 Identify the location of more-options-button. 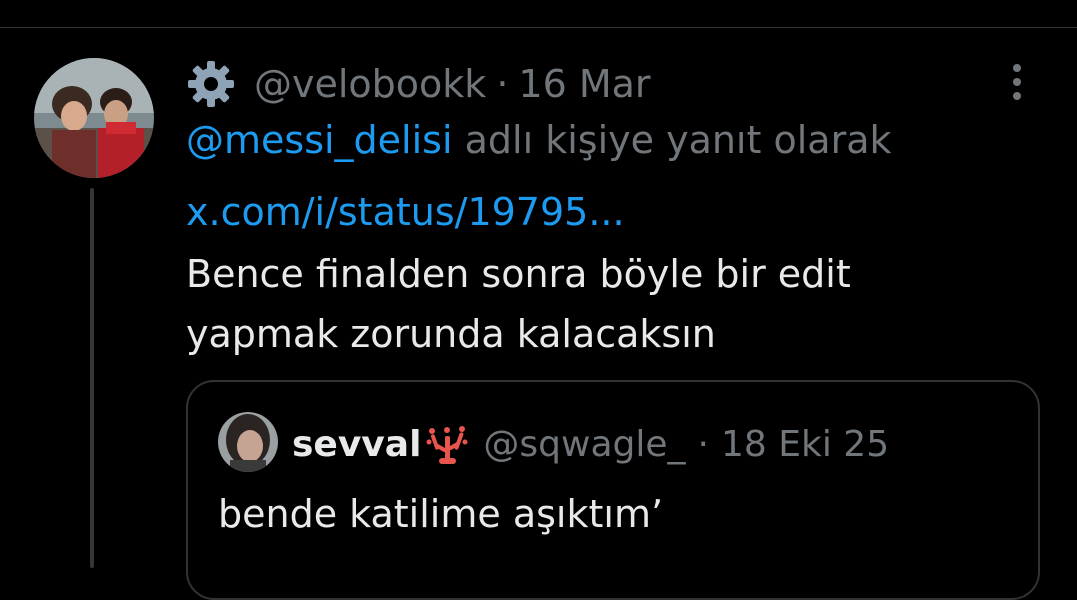
(1017, 82).